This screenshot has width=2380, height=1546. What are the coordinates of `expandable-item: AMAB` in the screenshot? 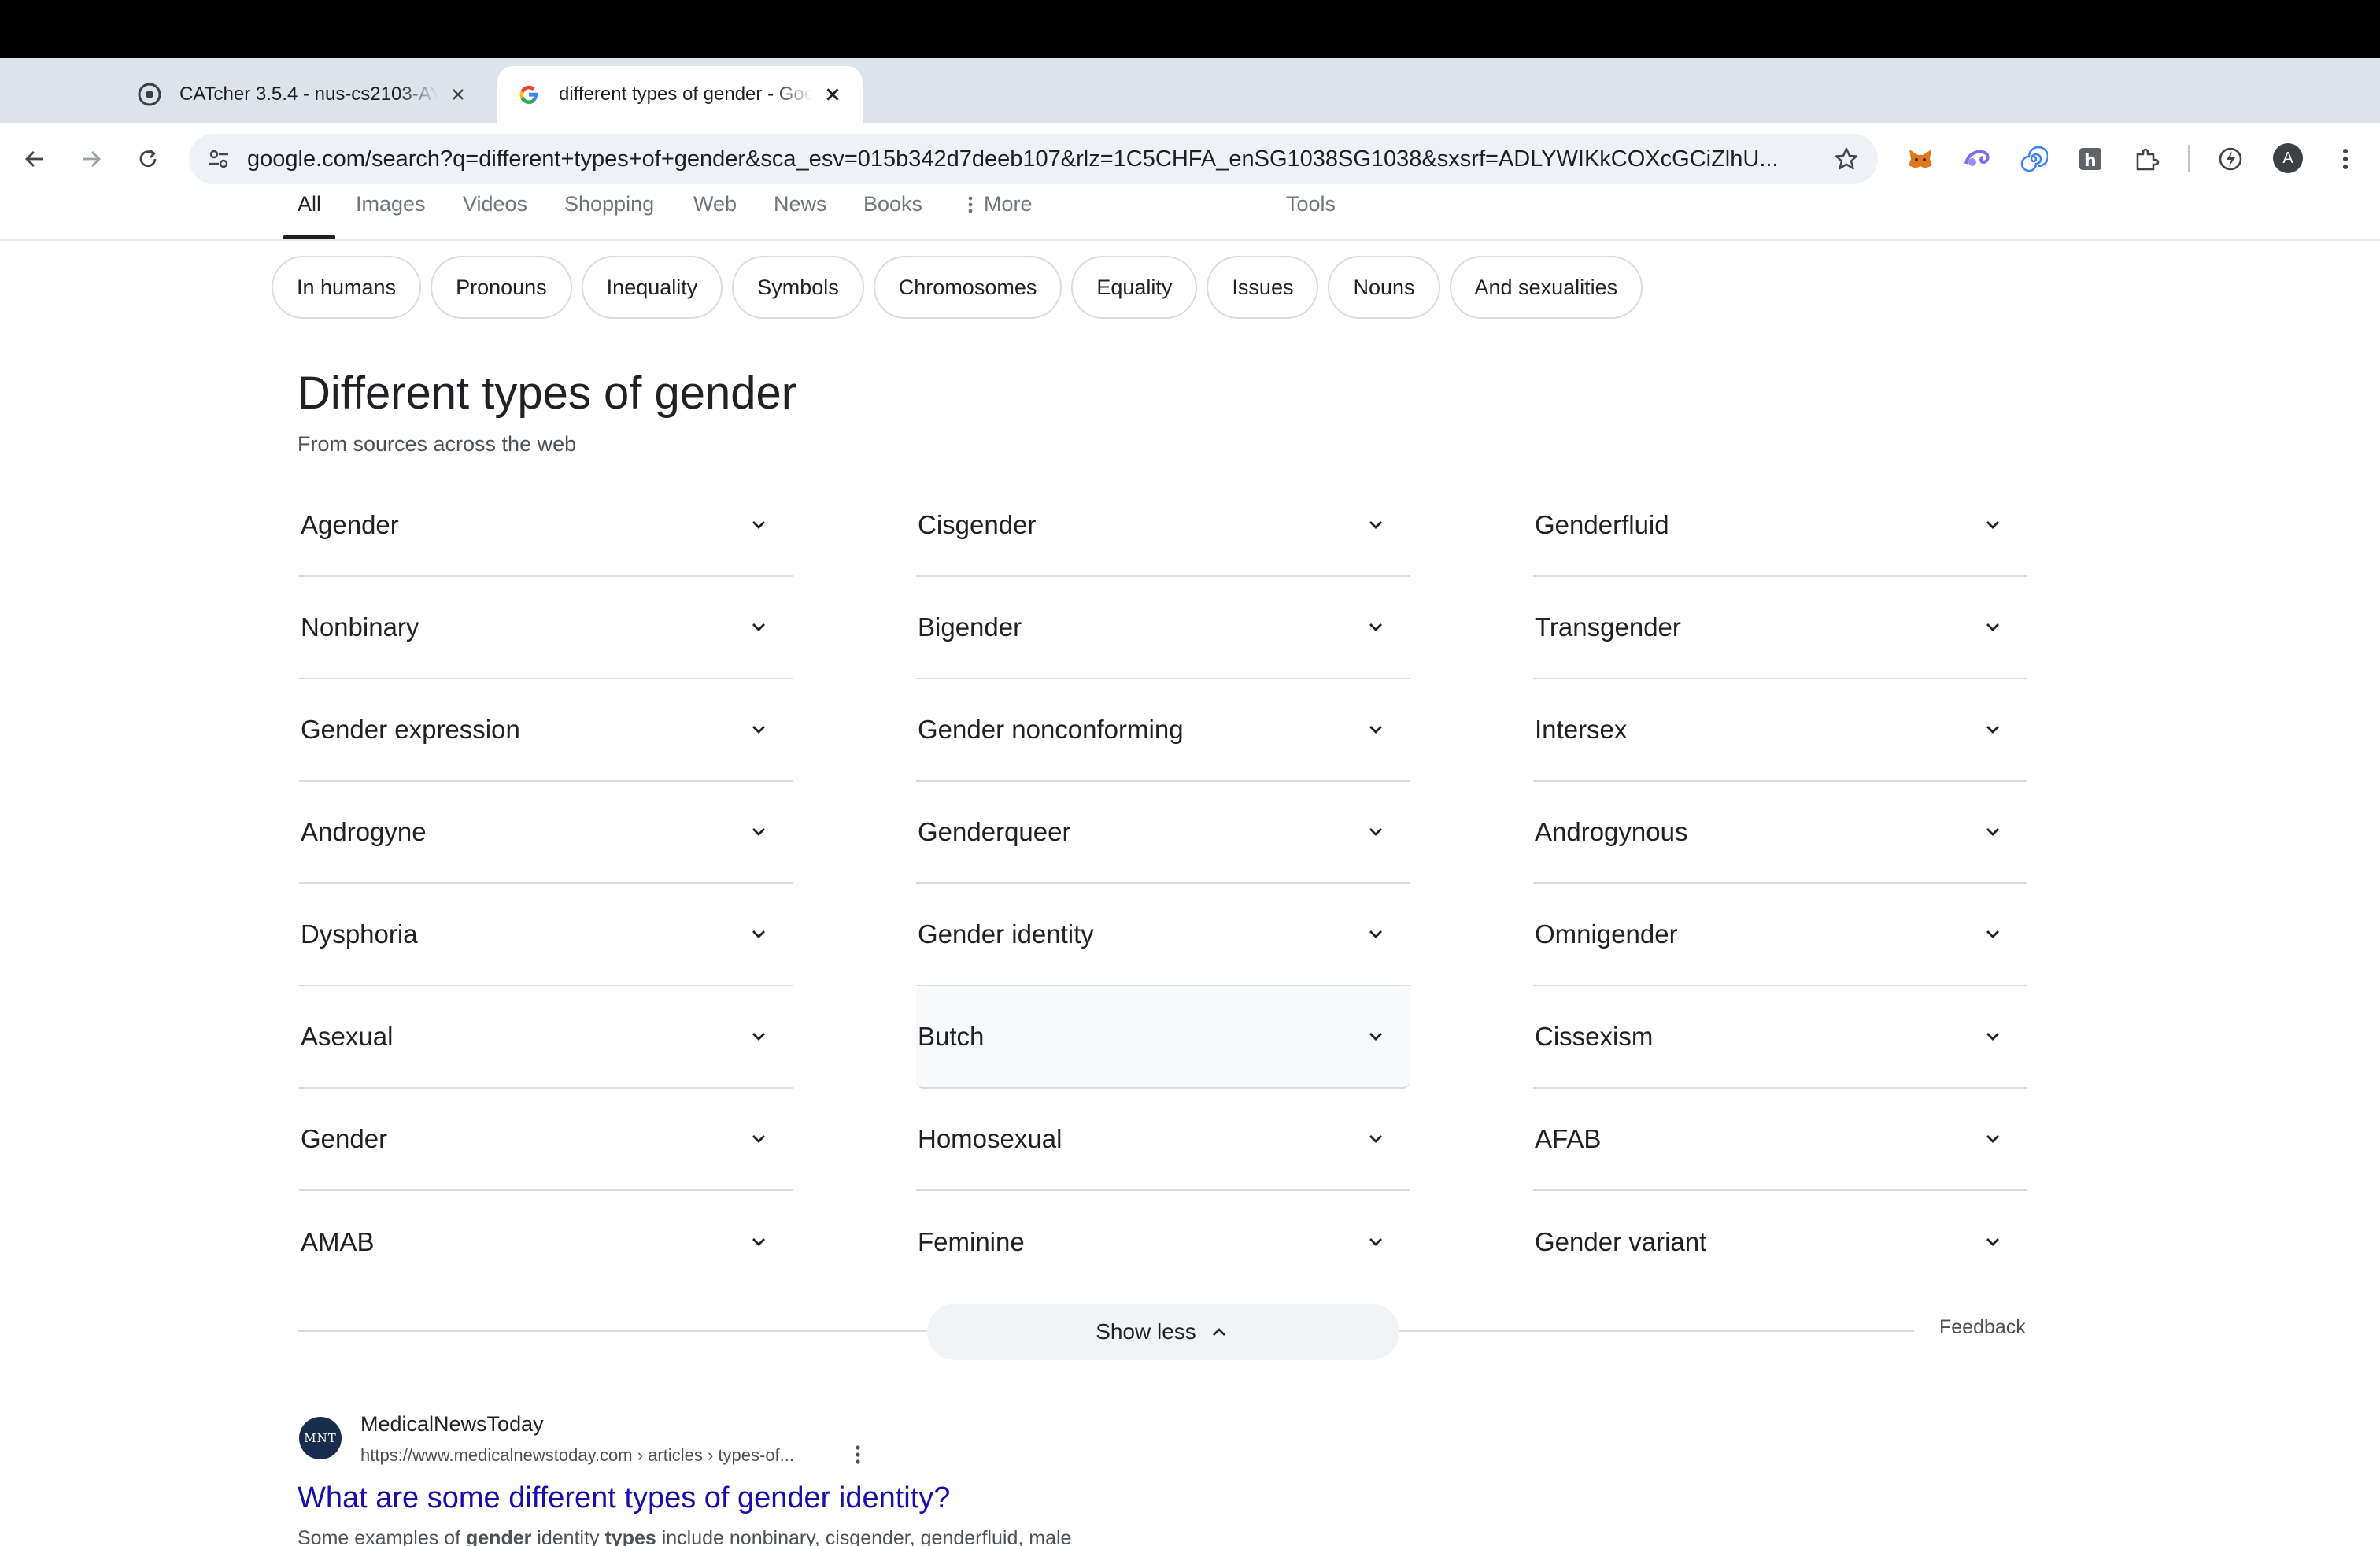 It's located at (546, 1242).